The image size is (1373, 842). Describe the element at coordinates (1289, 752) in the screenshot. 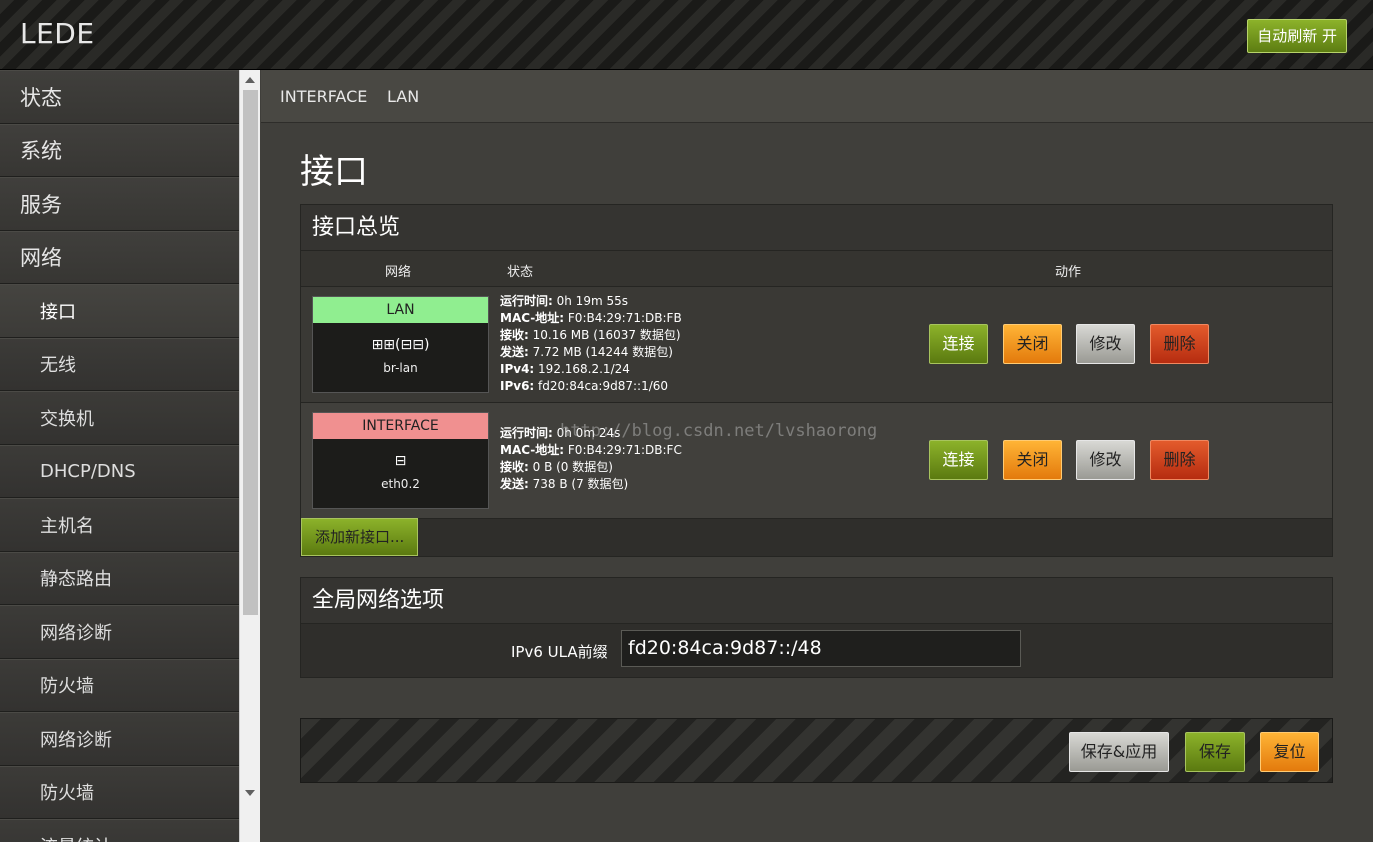

I see `reset-button: 复位` at that location.